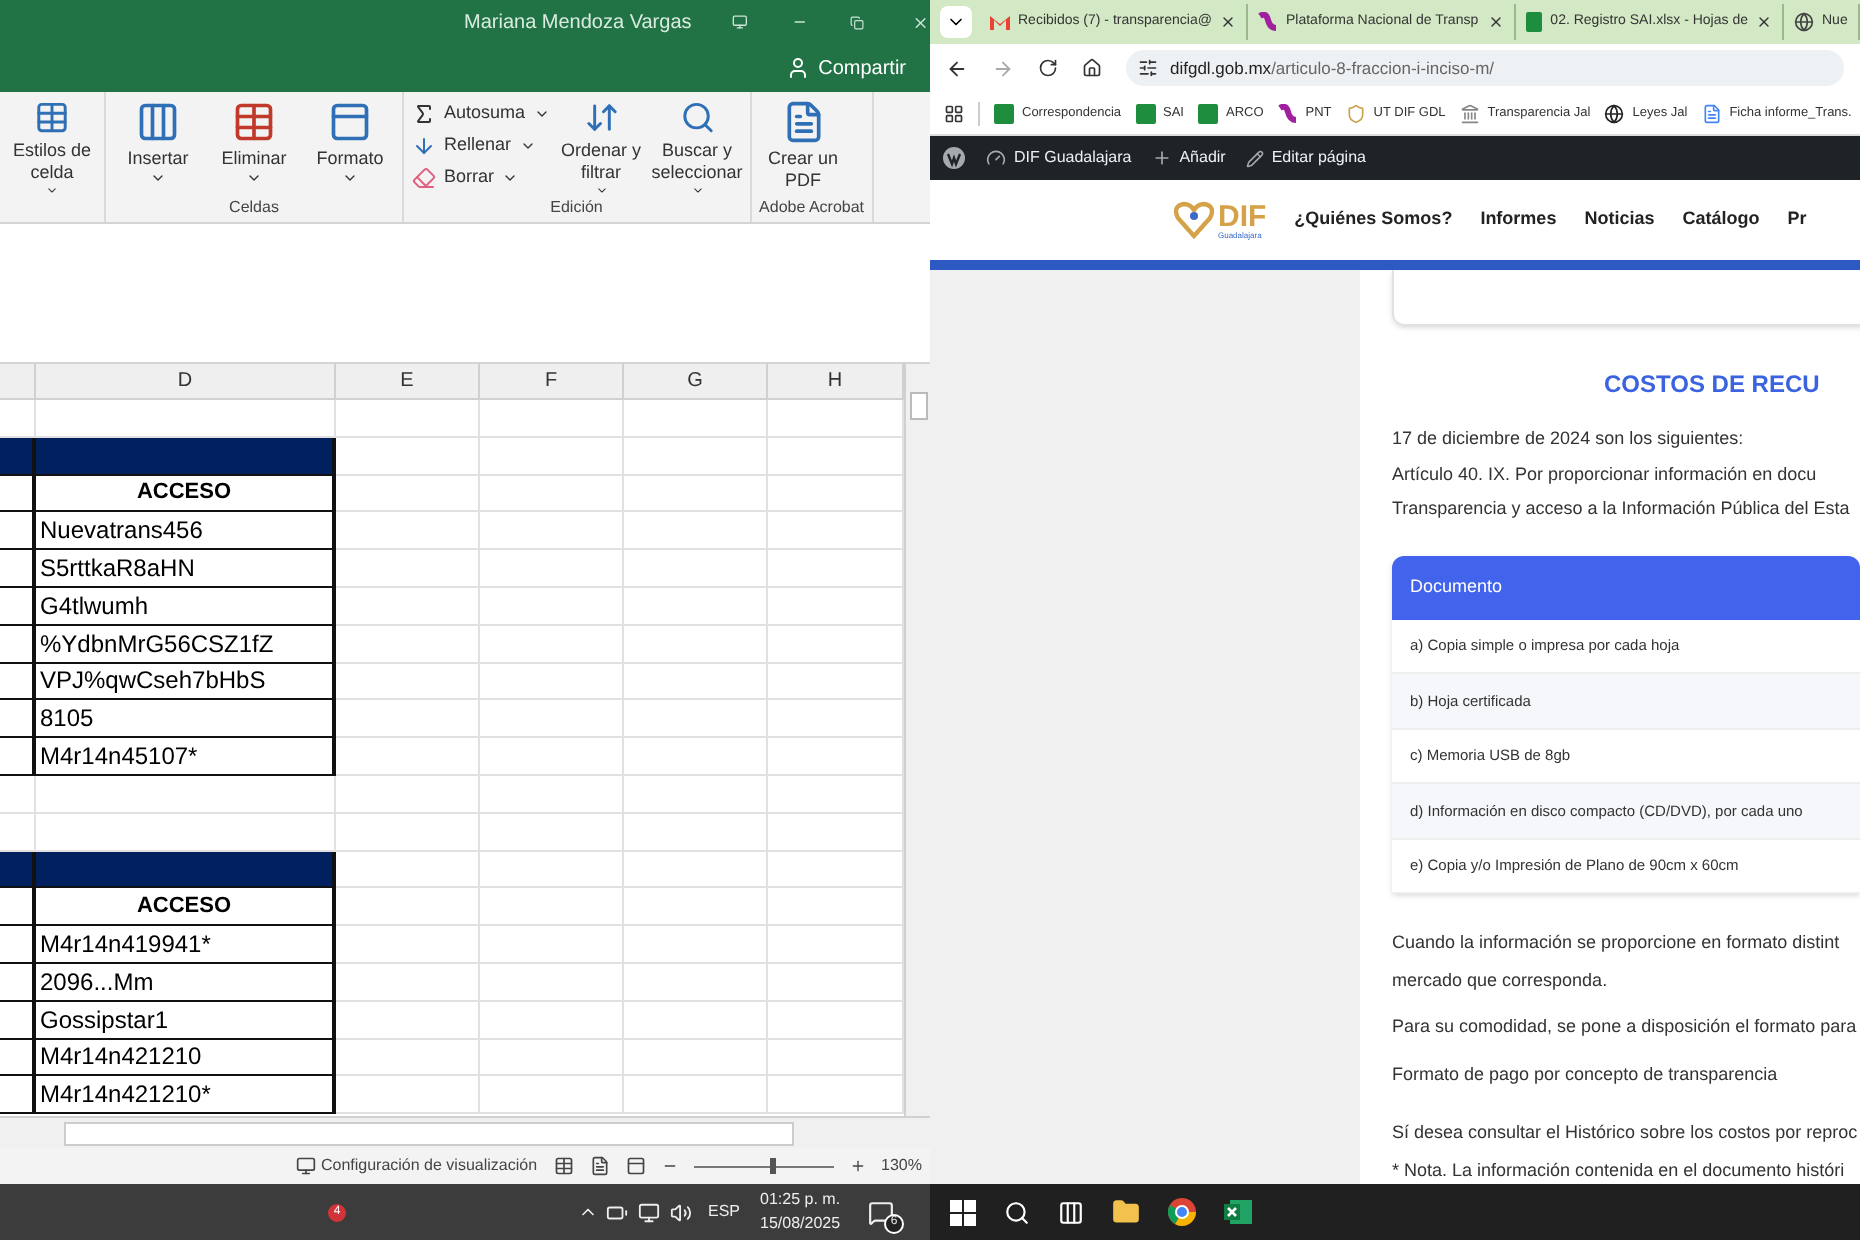 The height and width of the screenshot is (1240, 1860). What do you see at coordinates (1003, 68) in the screenshot?
I see `forward-icon` at bounding box center [1003, 68].